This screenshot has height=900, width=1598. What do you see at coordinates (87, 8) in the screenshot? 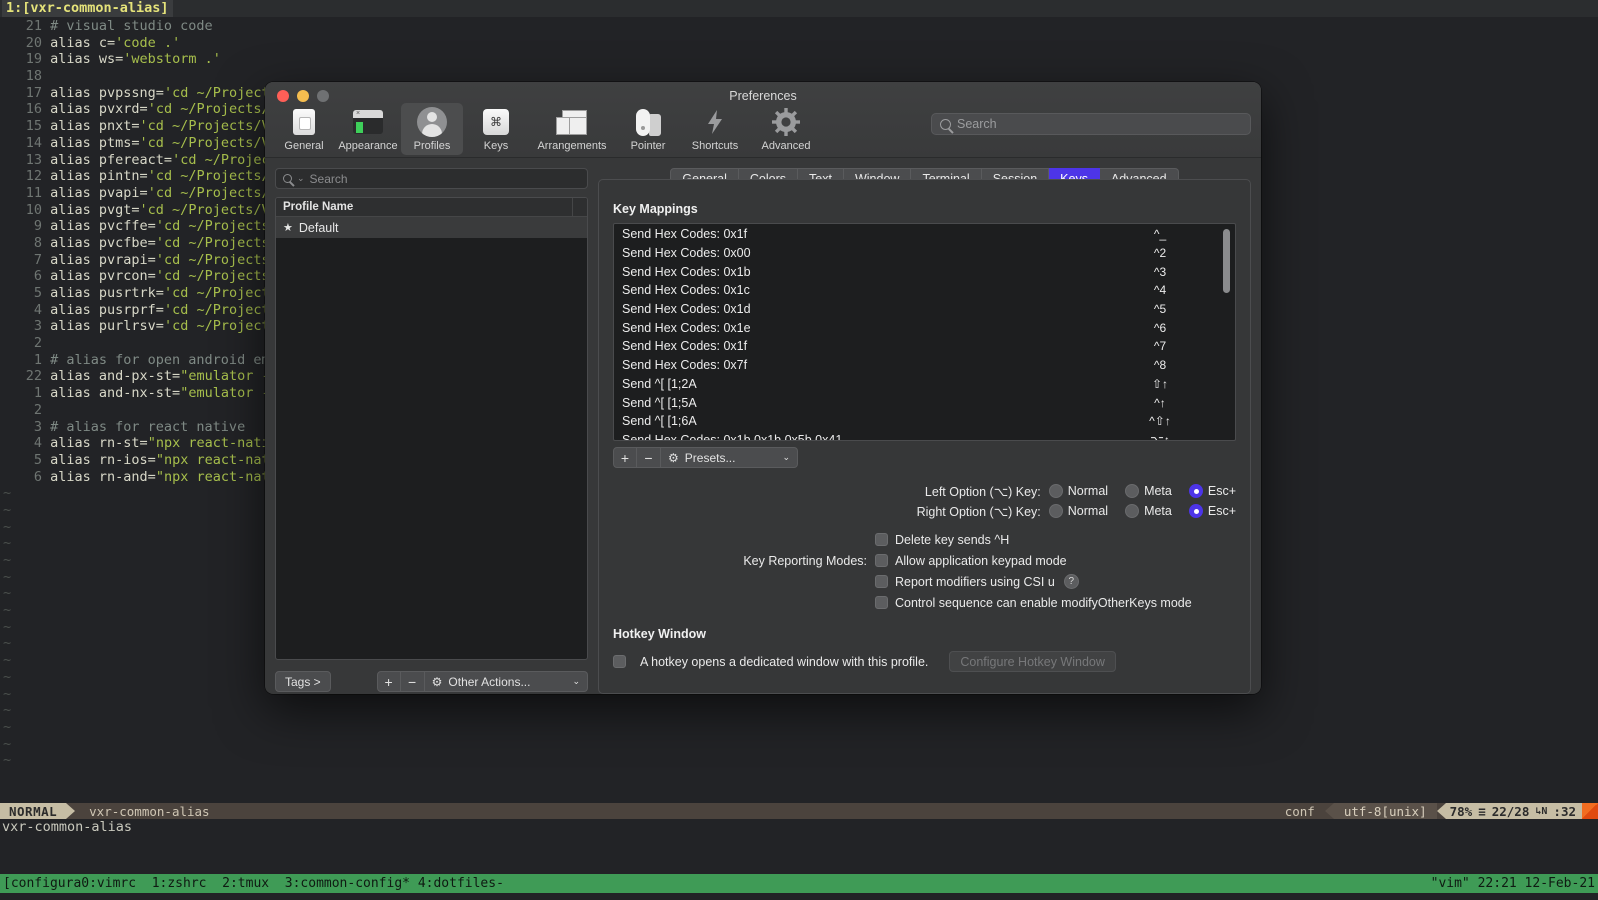
I see `vim-tab-active: 1:[vxr-common-alias]` at bounding box center [87, 8].